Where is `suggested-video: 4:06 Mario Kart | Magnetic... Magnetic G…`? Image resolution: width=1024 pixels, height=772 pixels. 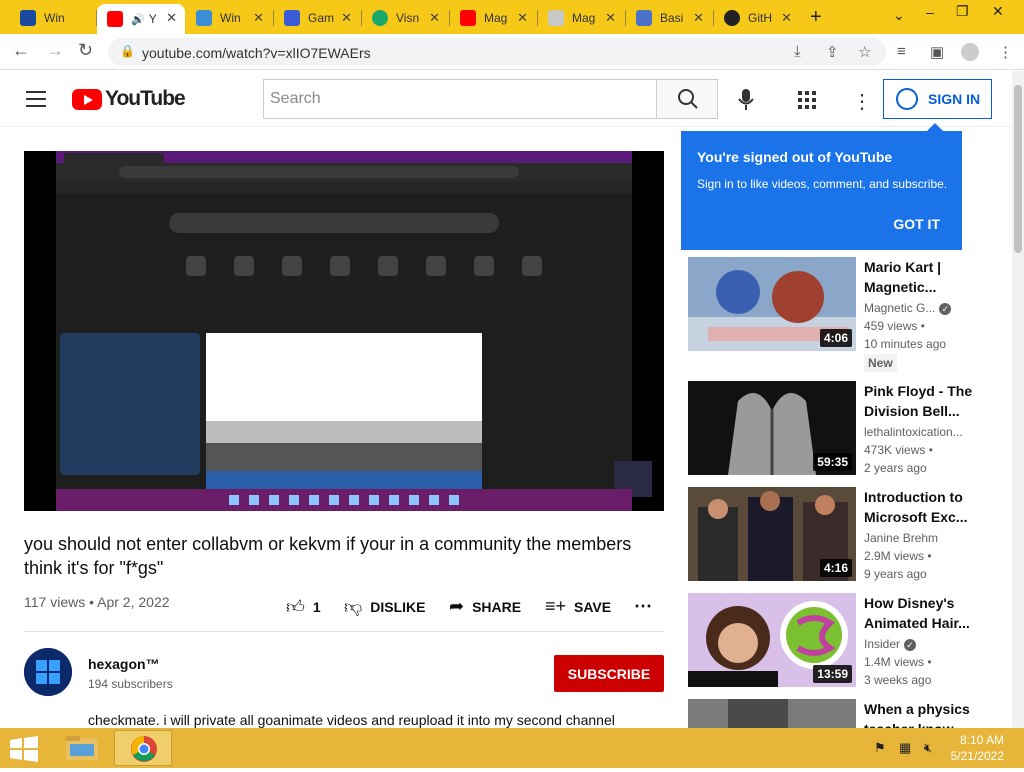
suggested-video: 4:06 Mario Kart | Magnetic... Magnetic G… is located at coordinates (844, 314).